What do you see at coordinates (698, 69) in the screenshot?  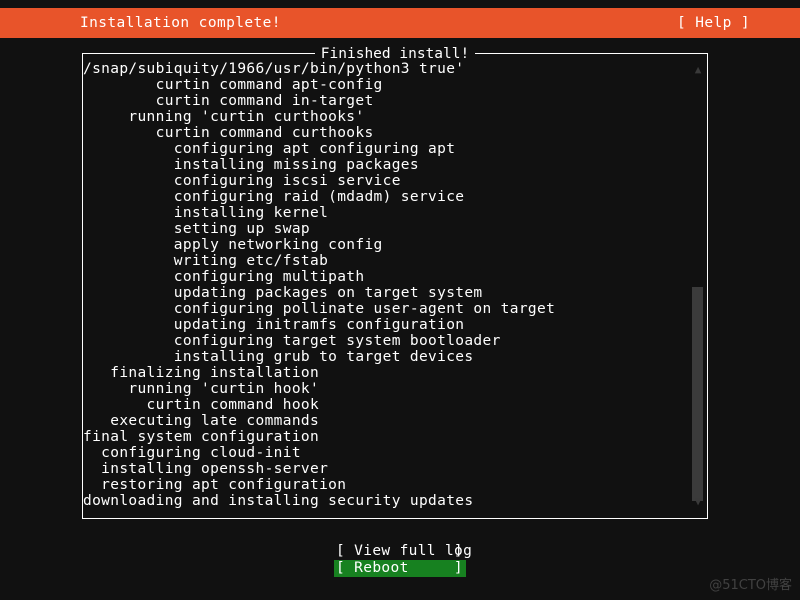 I see `scroll-up-arrow-icon: ▲` at bounding box center [698, 69].